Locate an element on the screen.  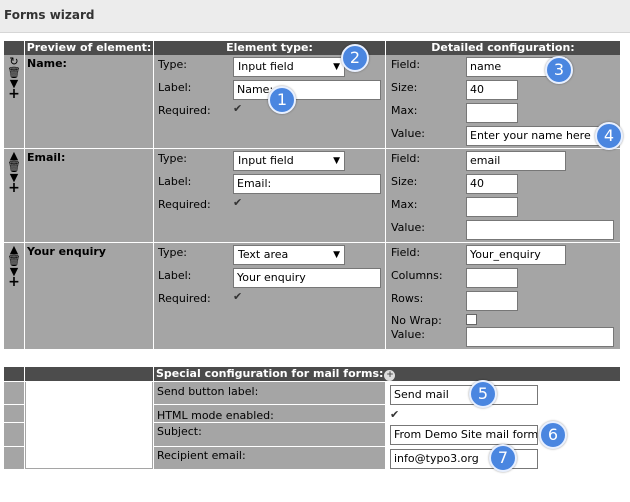
mail-header-blank1 is located at coordinates (14, 374).